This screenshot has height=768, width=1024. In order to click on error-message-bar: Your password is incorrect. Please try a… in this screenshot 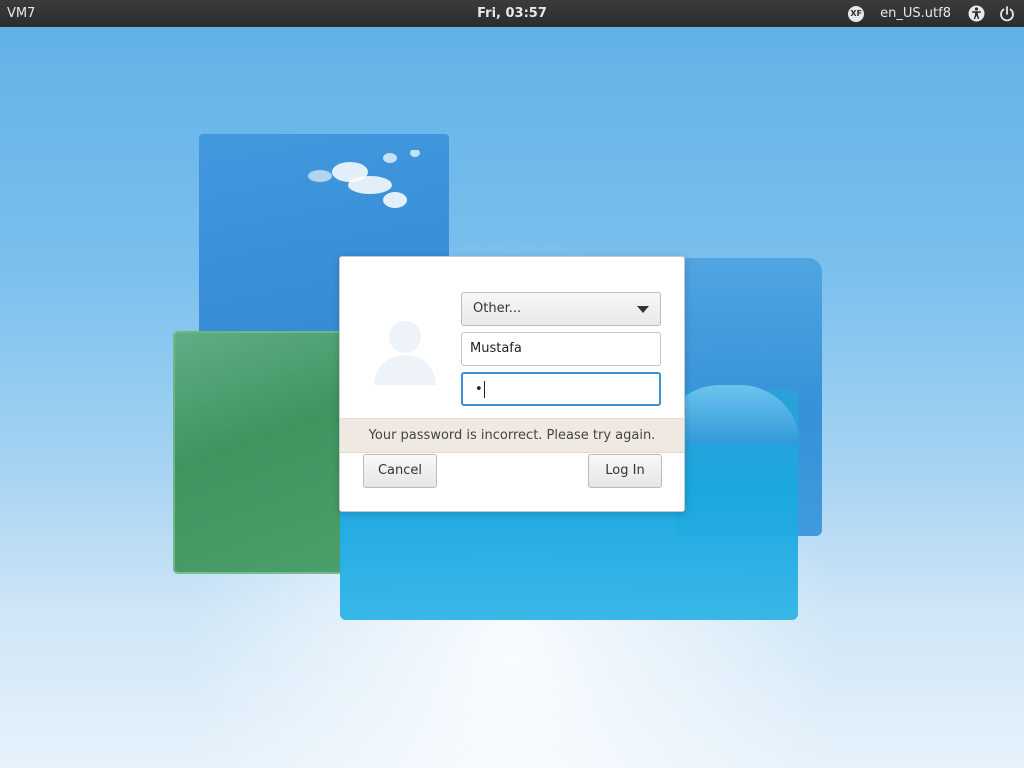, I will do `click(512, 435)`.